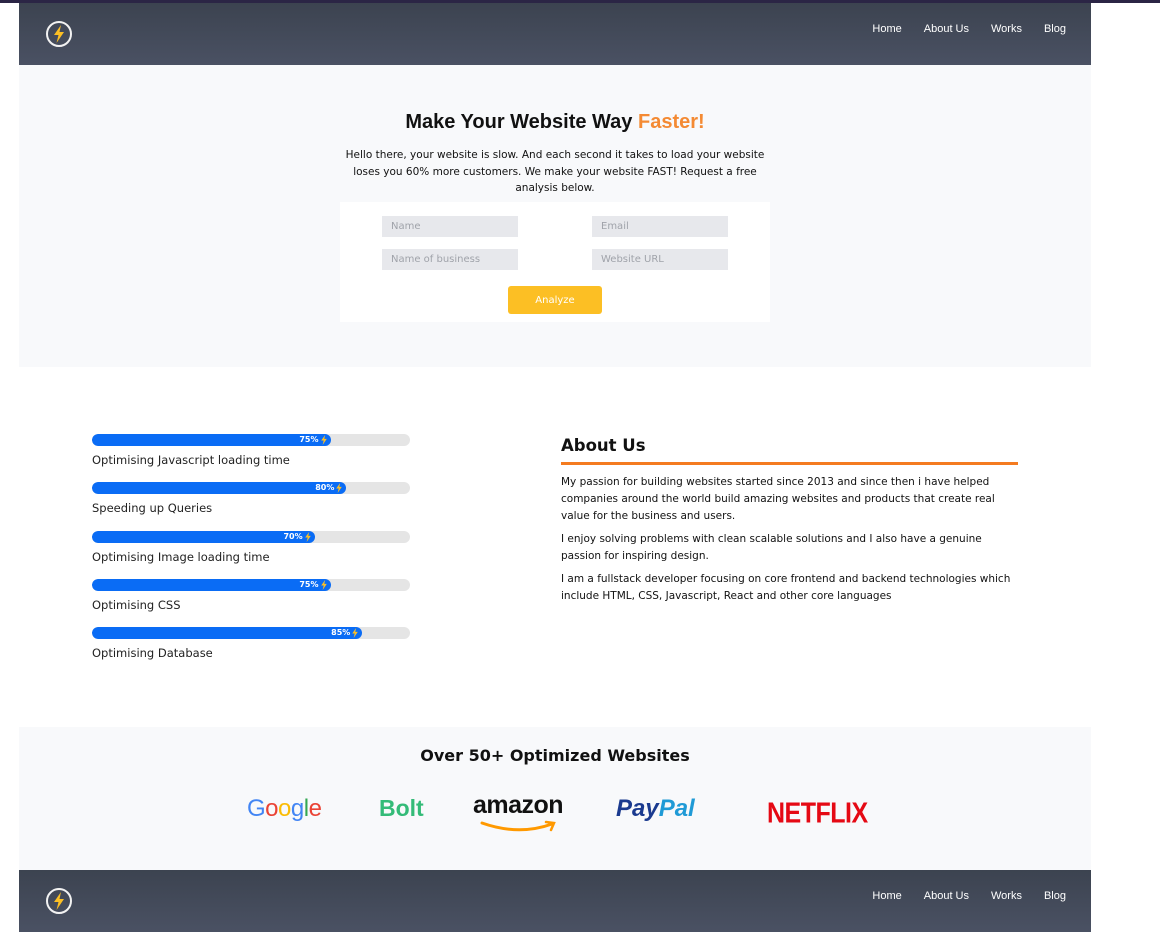  I want to click on footer-home-link: Home, so click(886, 896).